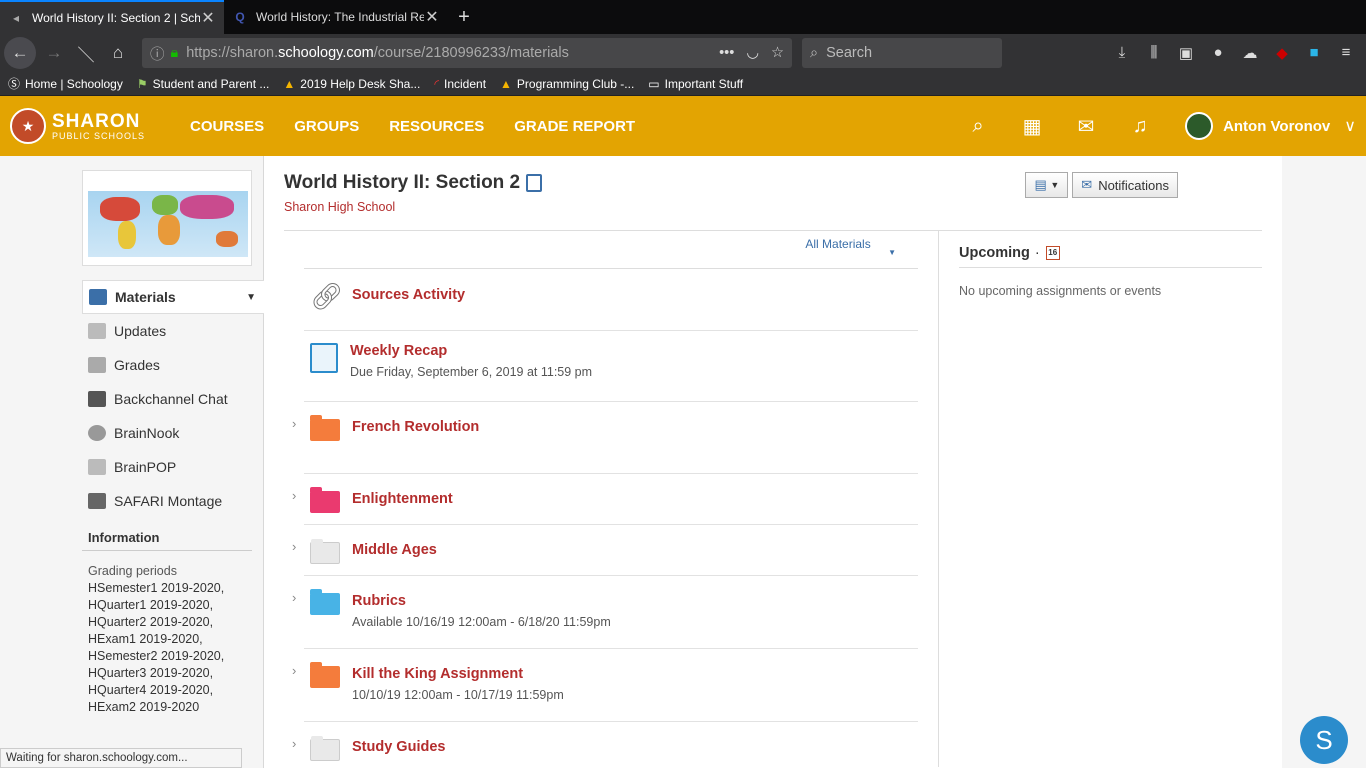 This screenshot has height=768, width=1366. What do you see at coordinates (336, 17) in the screenshot?
I see `browser-tab: Q World History: The Industrial Re ✕` at bounding box center [336, 17].